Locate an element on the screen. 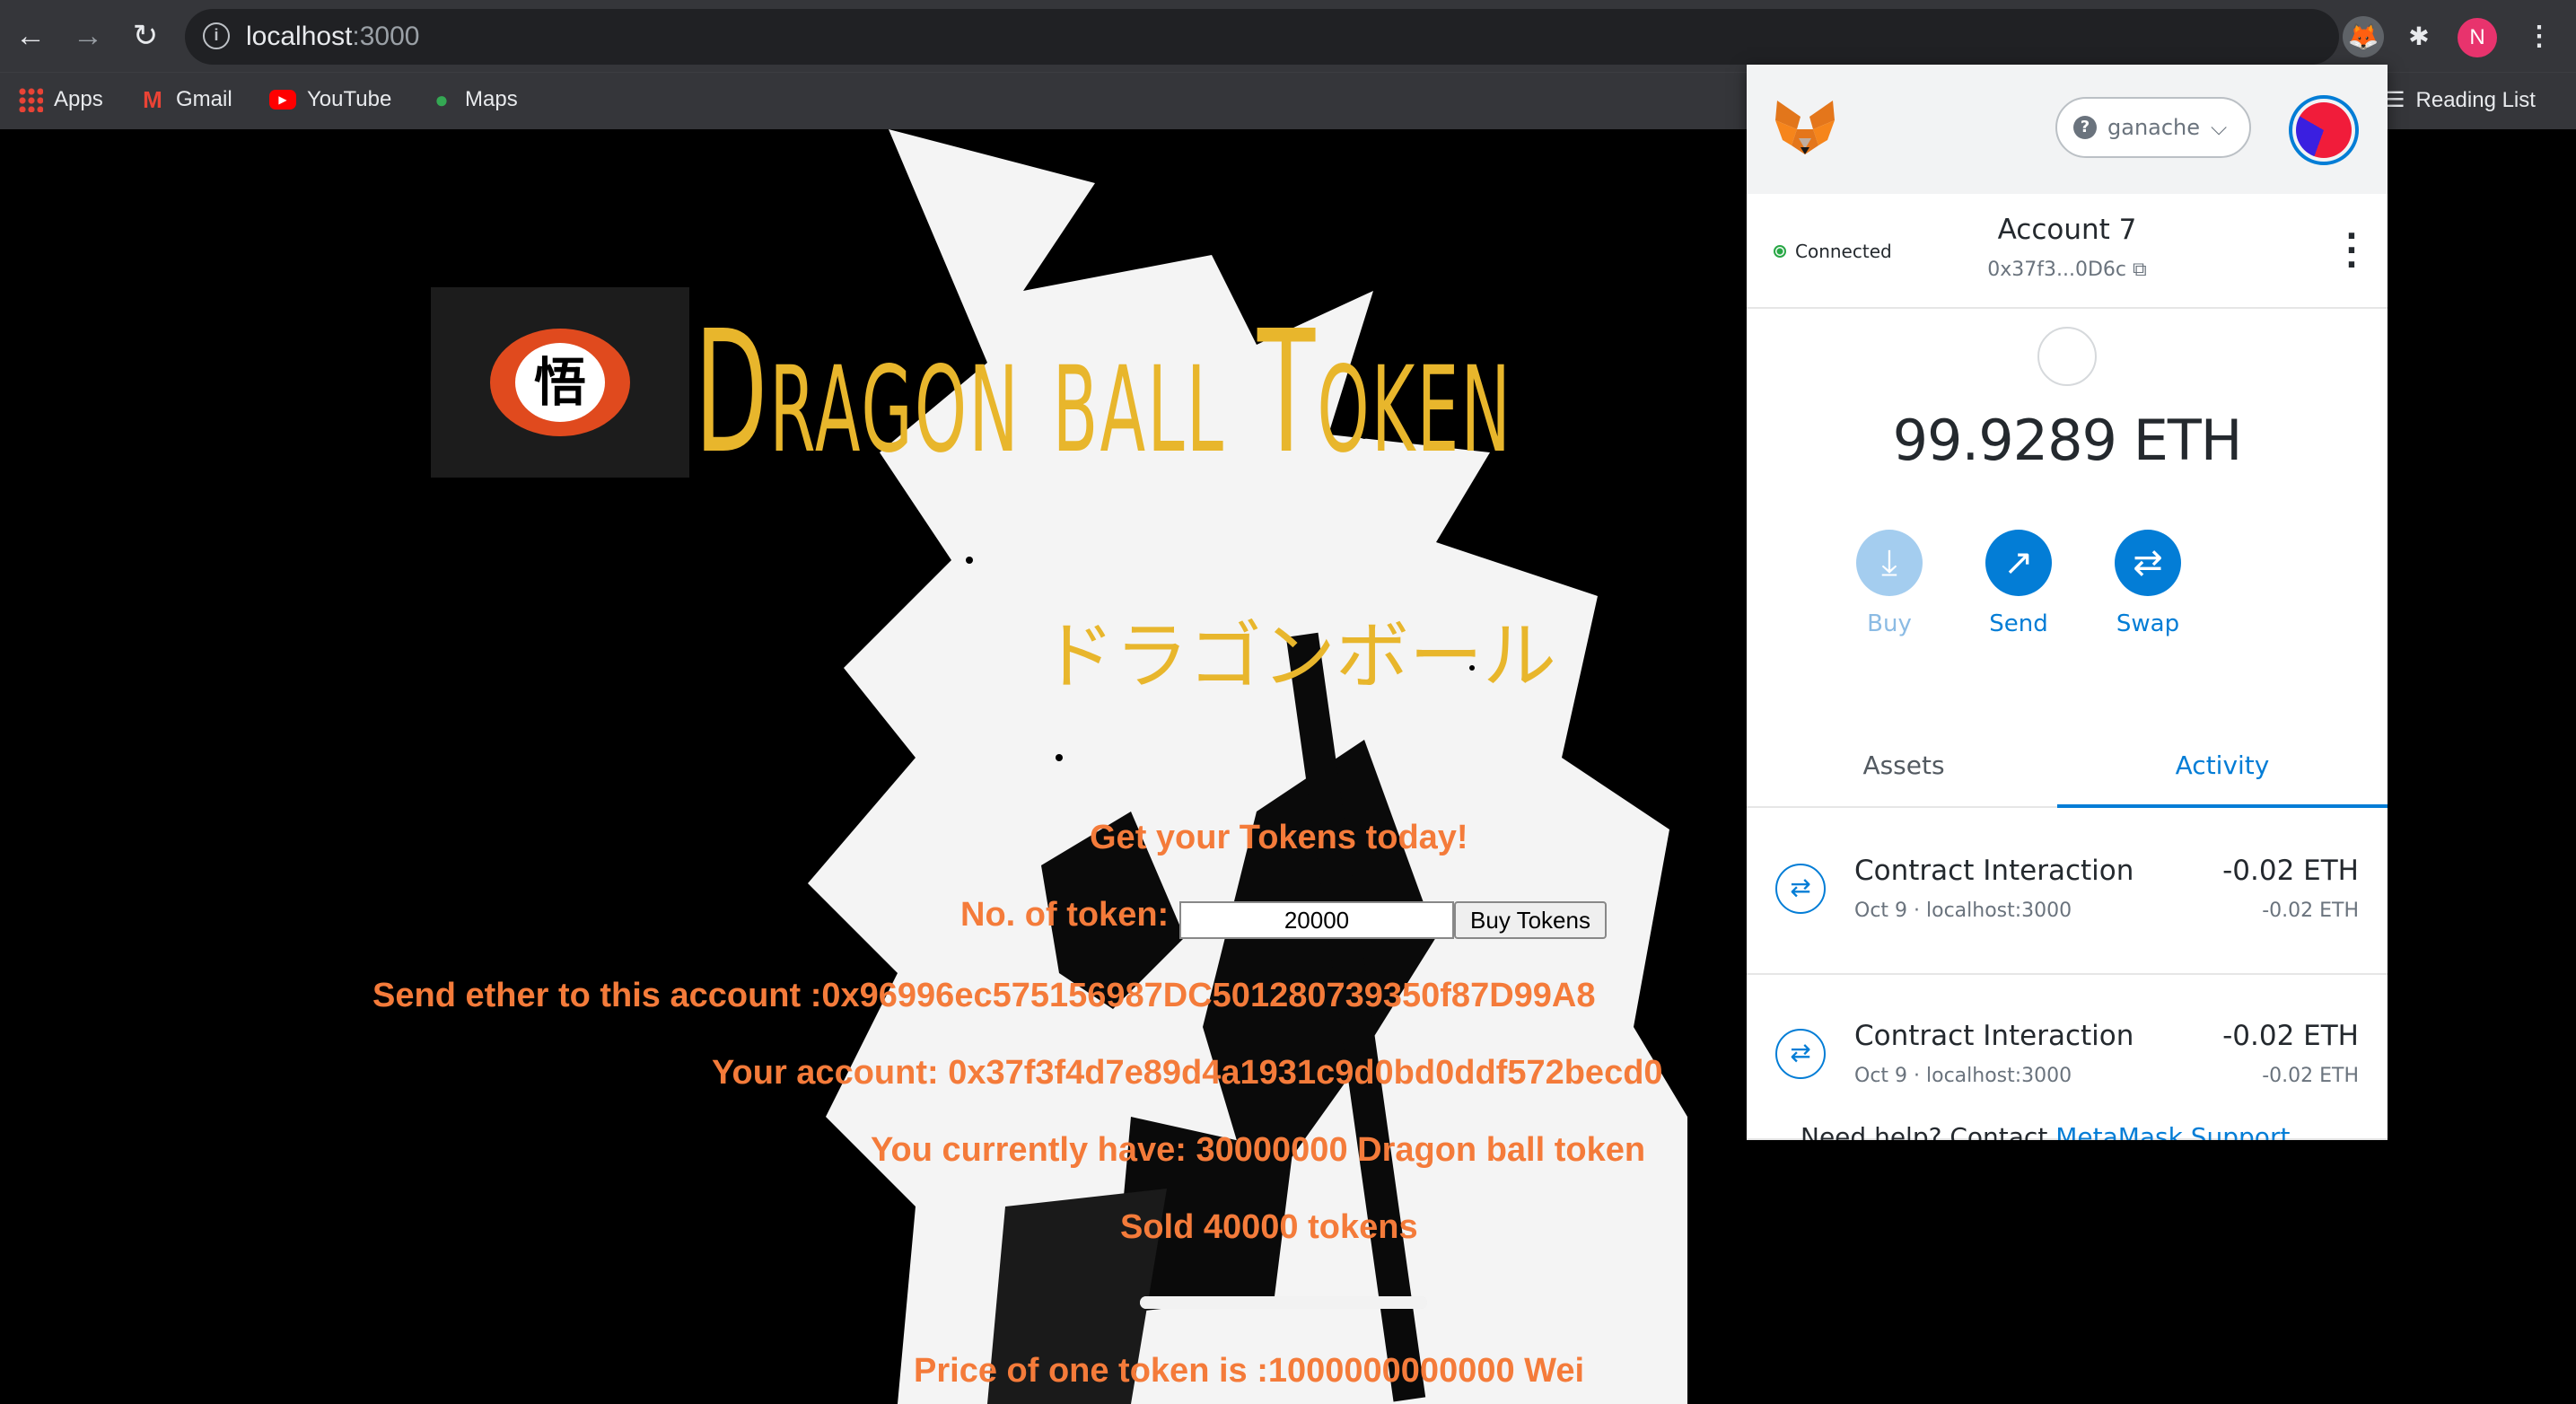  sale-progress-bar is located at coordinates (1283, 1302).